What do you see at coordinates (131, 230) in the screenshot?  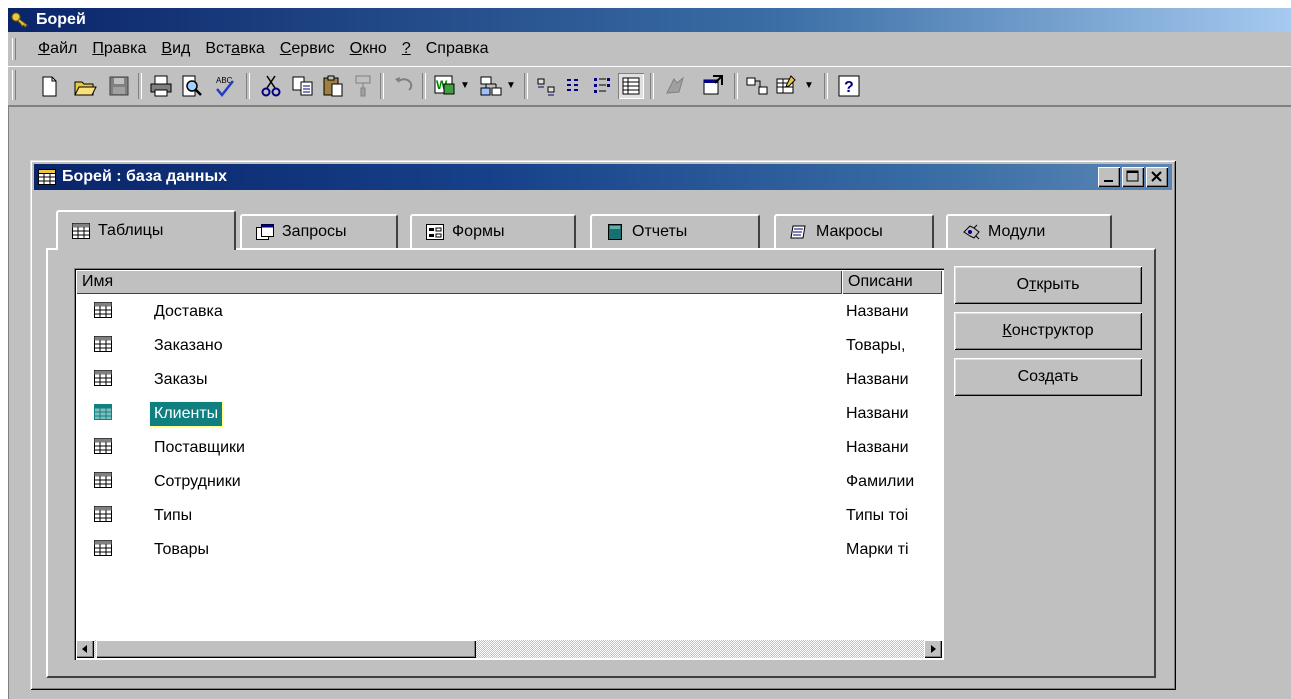 I see `tab-label: Таблицы` at bounding box center [131, 230].